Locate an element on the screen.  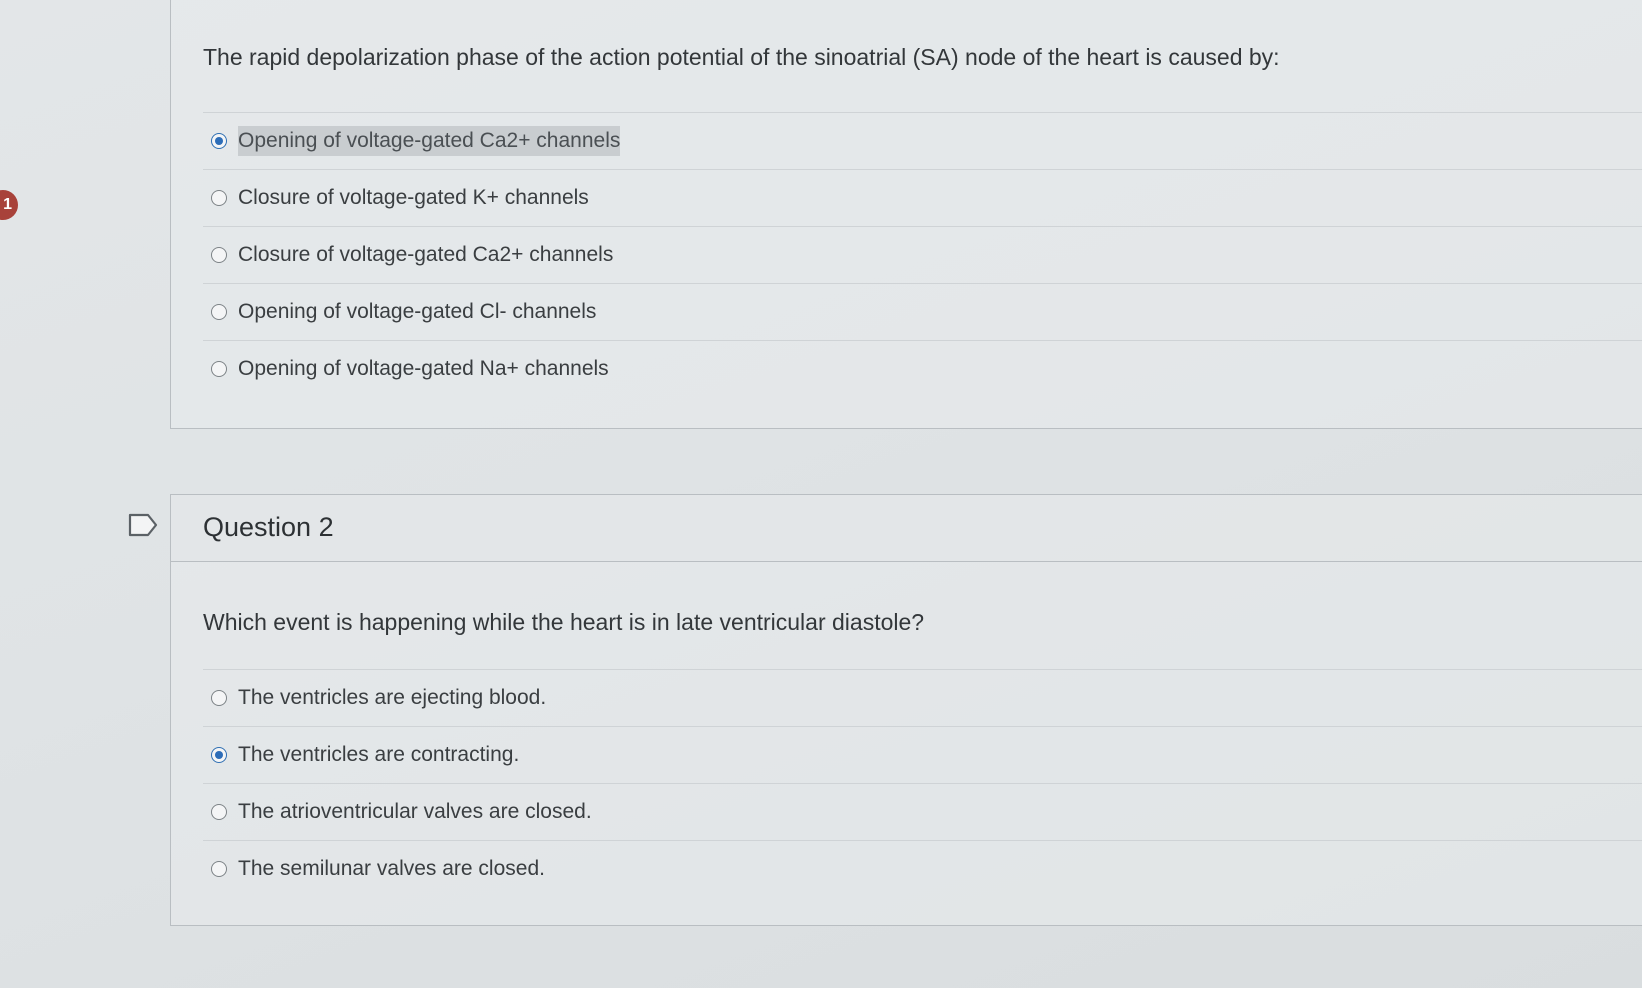
answer-option: Opening of voltage-gated Na+ channels is located at coordinates (922, 368).